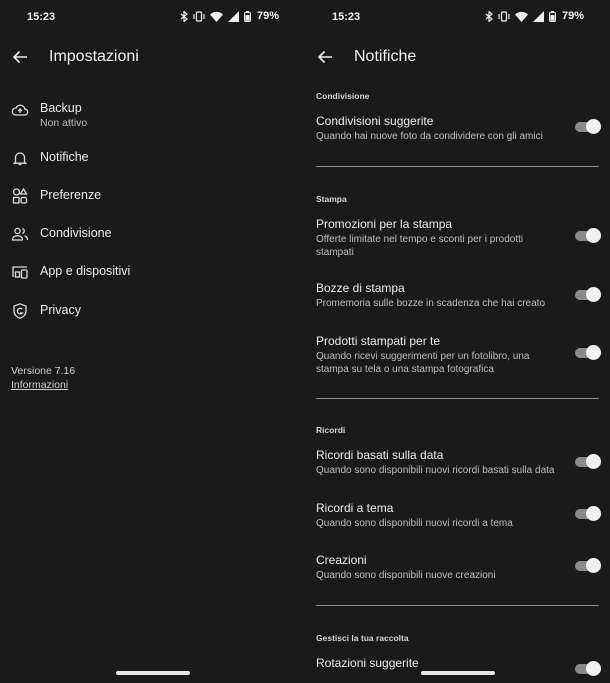  I want to click on shapes-icon, so click(20, 195).